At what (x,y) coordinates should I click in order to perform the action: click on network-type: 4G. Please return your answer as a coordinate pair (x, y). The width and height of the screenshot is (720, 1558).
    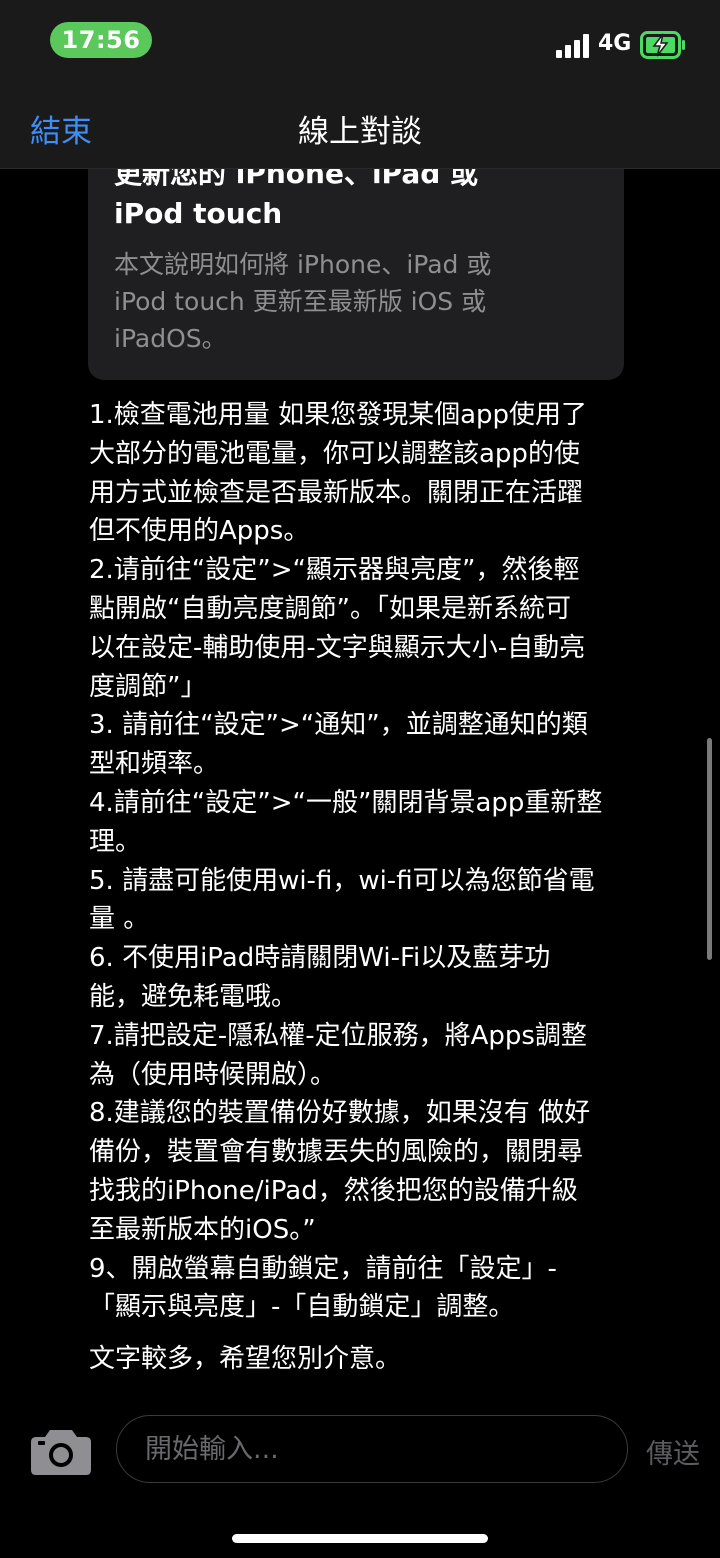
    Looking at the image, I should click on (615, 43).